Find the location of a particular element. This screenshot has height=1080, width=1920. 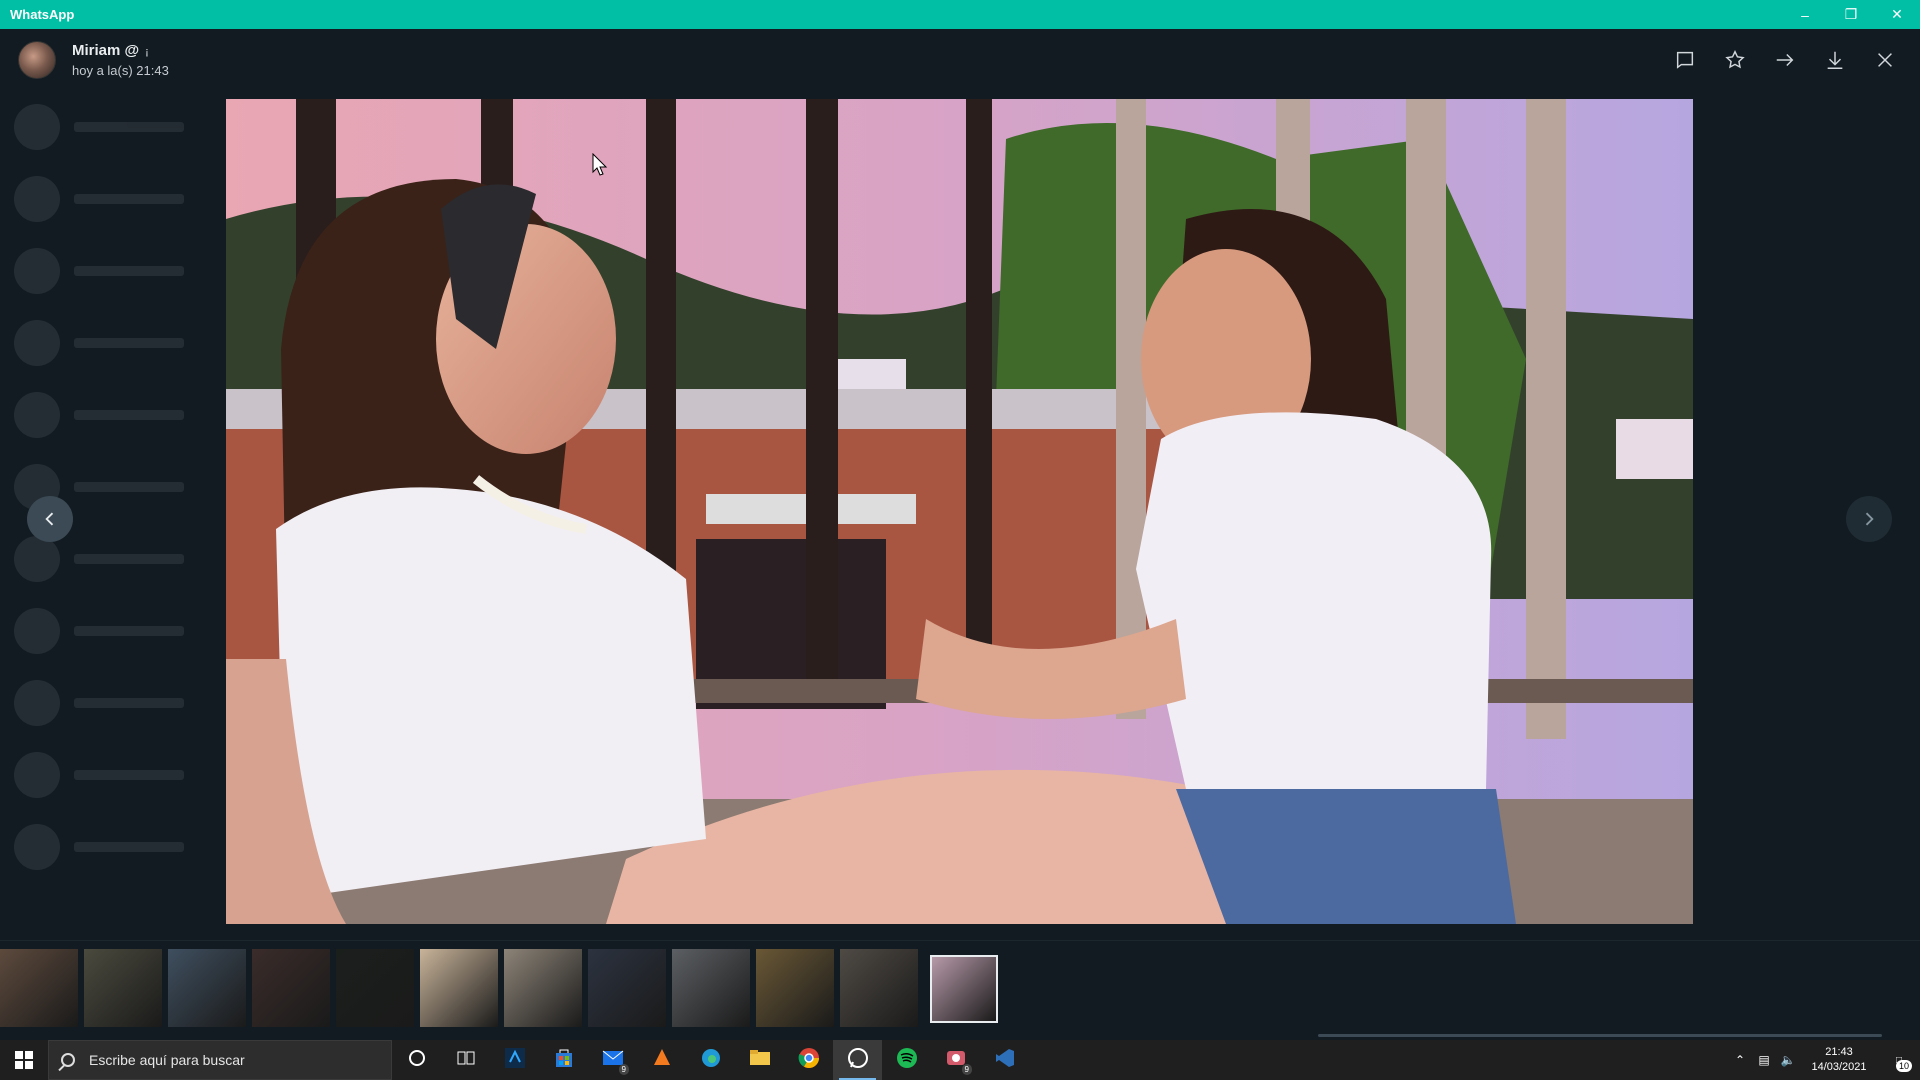

app-title: WhatsApp is located at coordinates (42, 14).